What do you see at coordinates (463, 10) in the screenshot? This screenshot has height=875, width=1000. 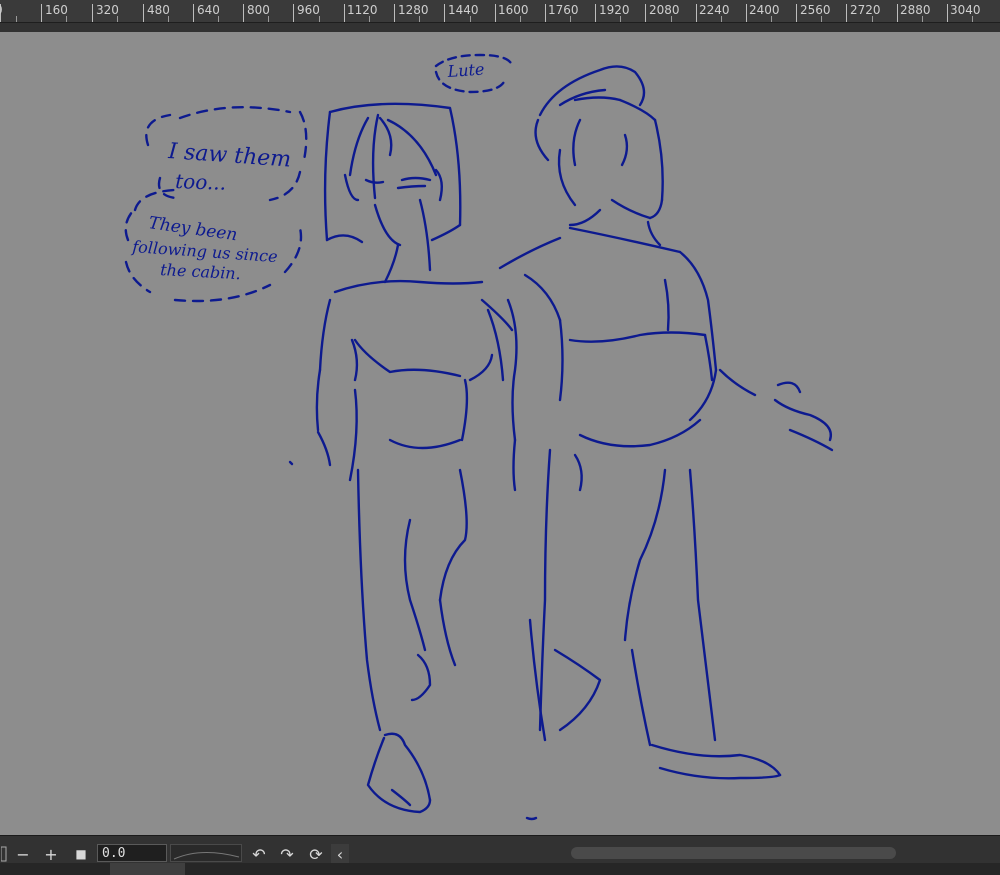 I see `ruler-label: 1440` at bounding box center [463, 10].